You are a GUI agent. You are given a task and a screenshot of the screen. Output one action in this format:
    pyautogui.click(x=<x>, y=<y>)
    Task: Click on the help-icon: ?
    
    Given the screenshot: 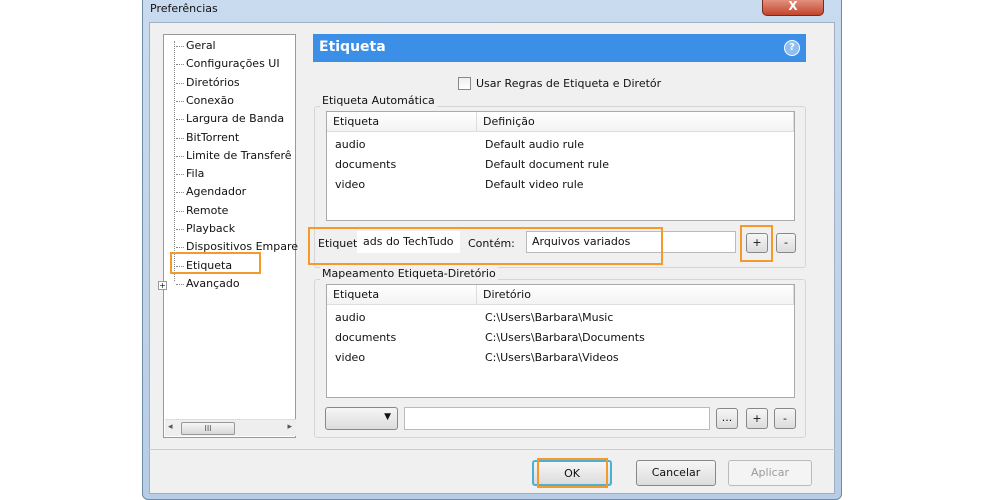 What is the action you would take?
    pyautogui.click(x=792, y=48)
    